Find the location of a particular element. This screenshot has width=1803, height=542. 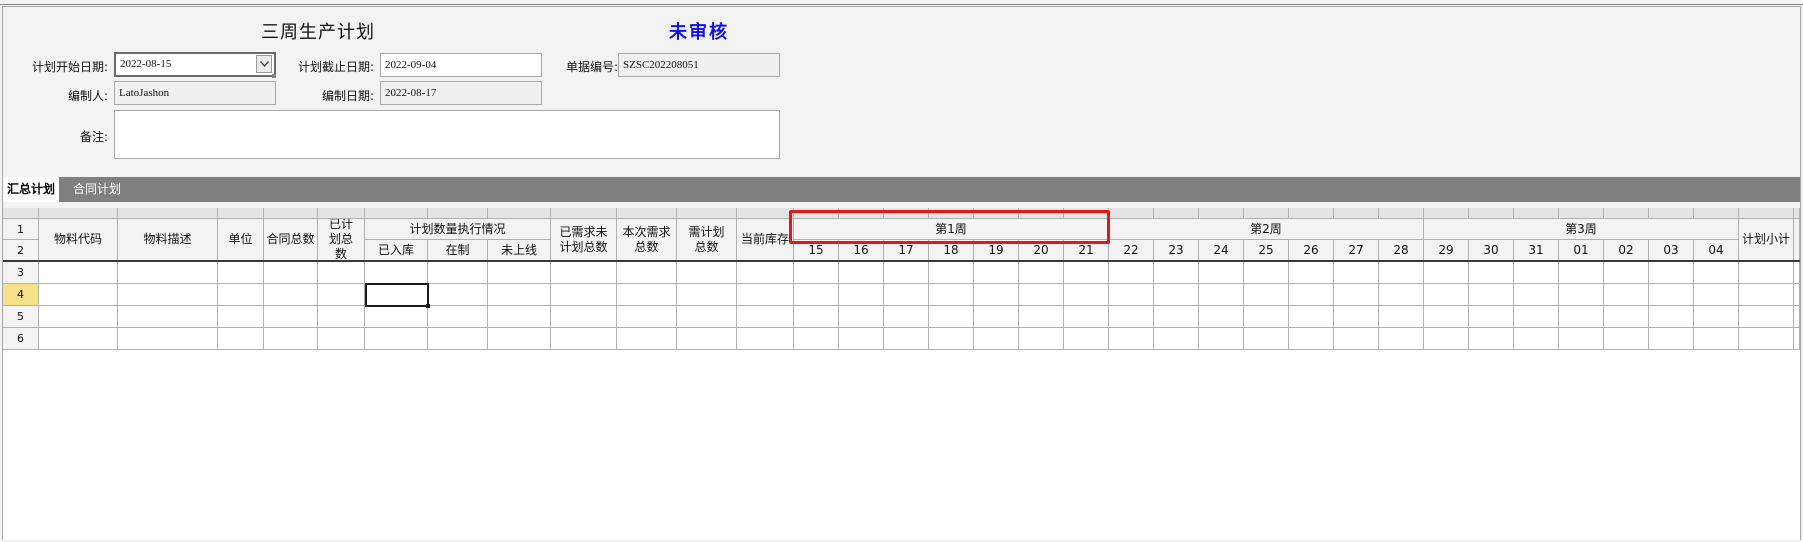

header-day: 25 is located at coordinates (1266, 250).